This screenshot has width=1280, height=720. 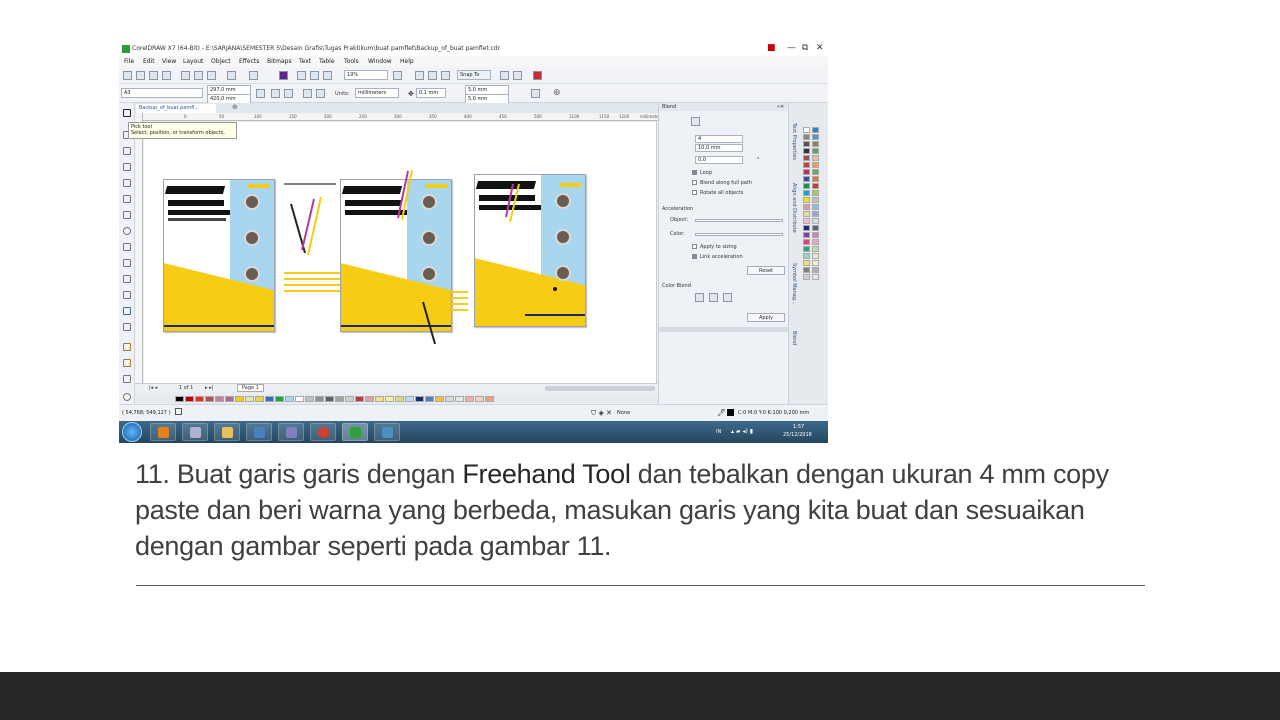 I want to click on menu-effects: Effects, so click(x=249, y=61).